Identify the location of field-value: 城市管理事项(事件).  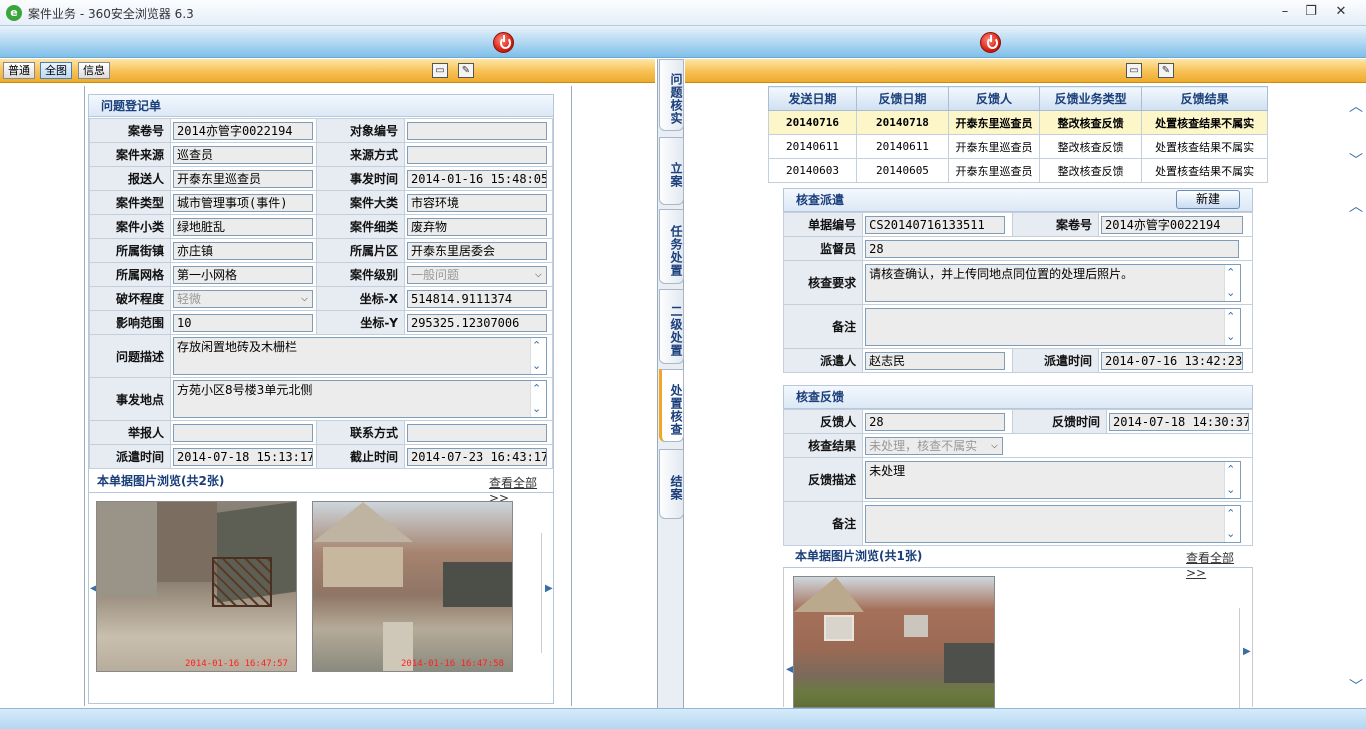
(243, 202).